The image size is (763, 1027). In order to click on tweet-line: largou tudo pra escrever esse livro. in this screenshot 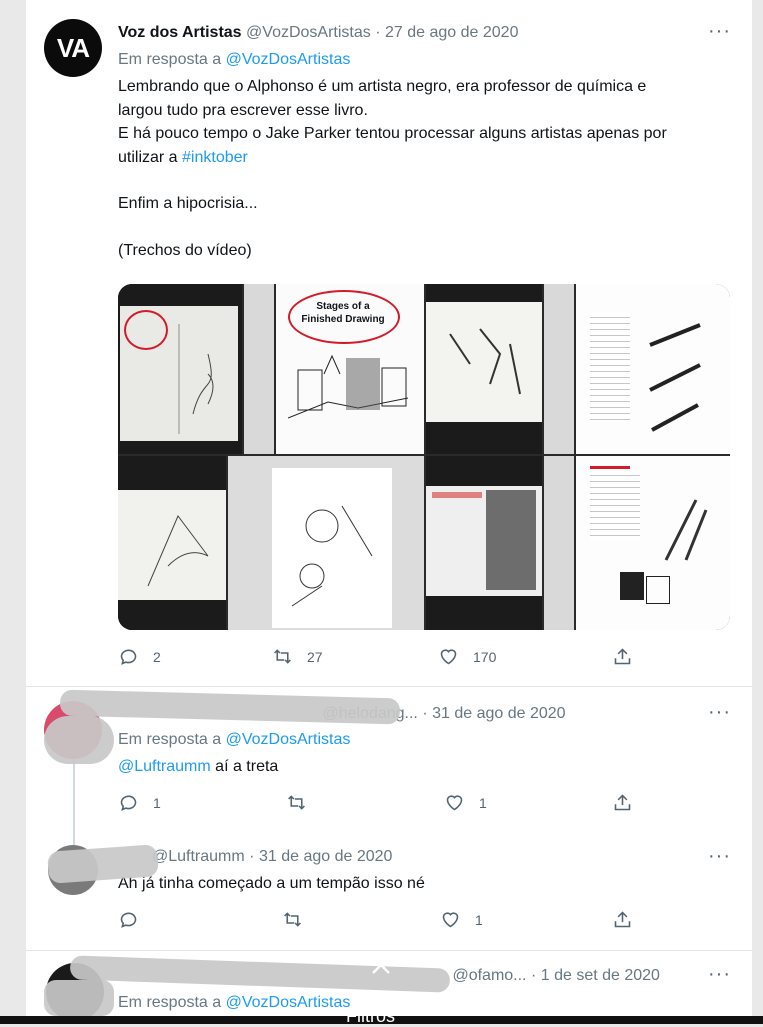, I will do `click(243, 110)`.